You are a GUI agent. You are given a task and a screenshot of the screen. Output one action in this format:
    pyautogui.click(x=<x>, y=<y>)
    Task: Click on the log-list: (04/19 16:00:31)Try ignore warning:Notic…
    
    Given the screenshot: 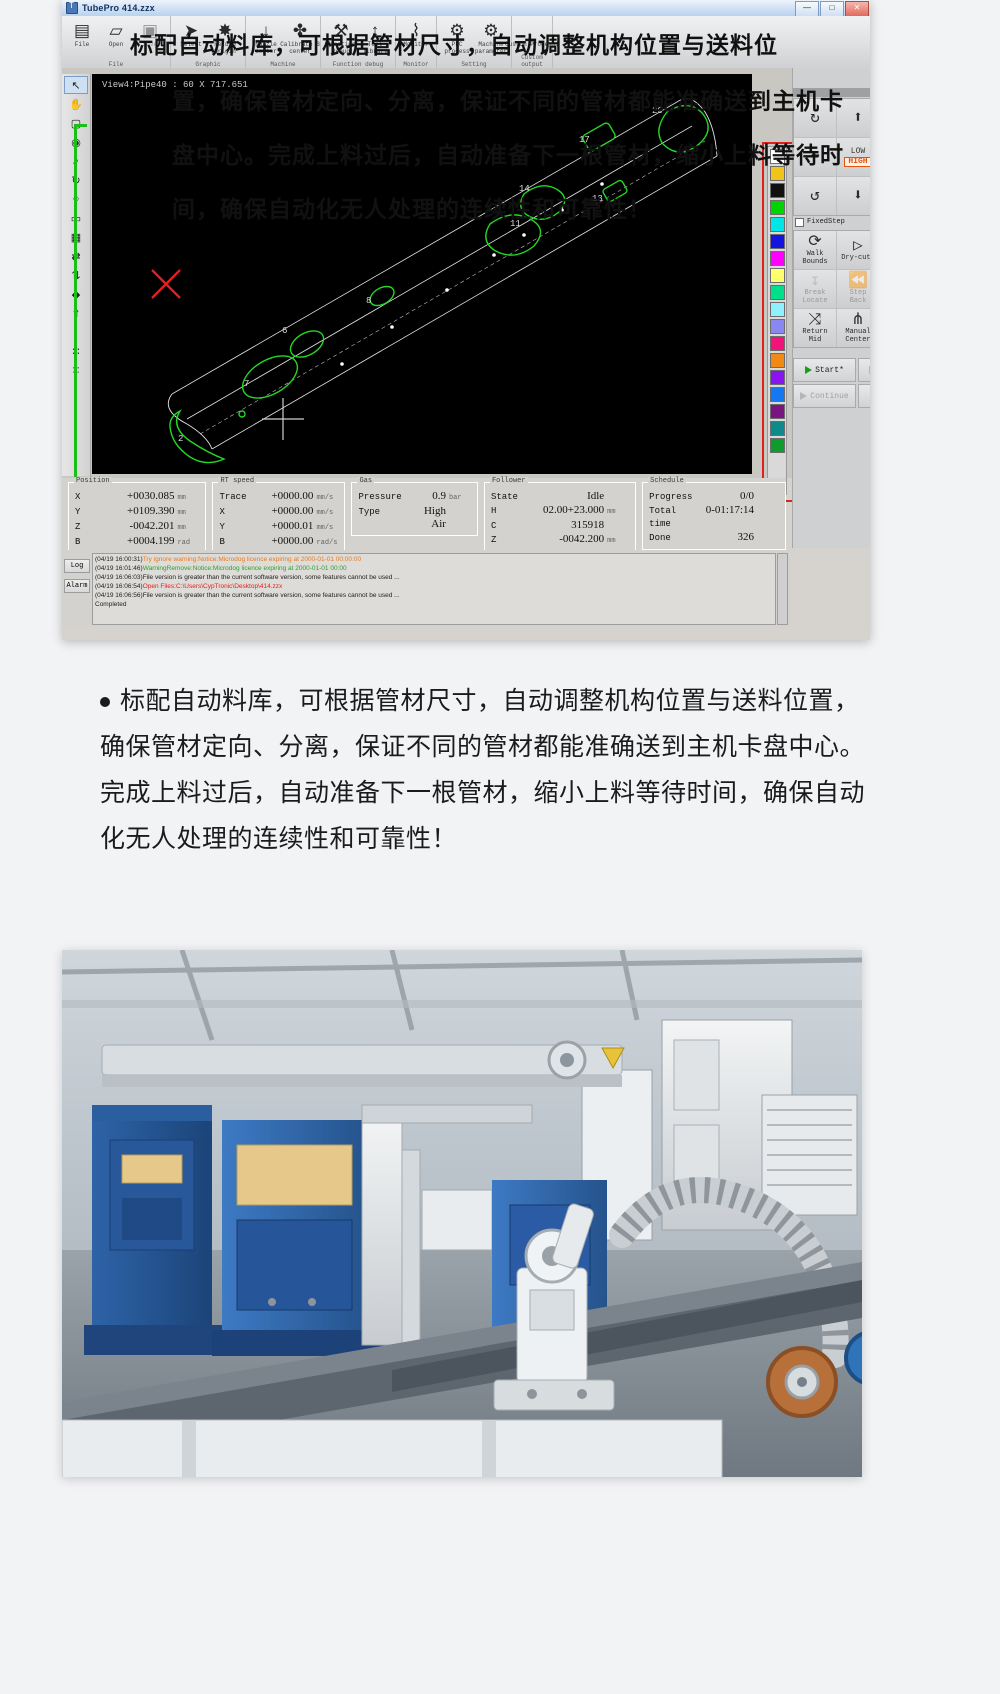 What is the action you would take?
    pyautogui.click(x=434, y=589)
    